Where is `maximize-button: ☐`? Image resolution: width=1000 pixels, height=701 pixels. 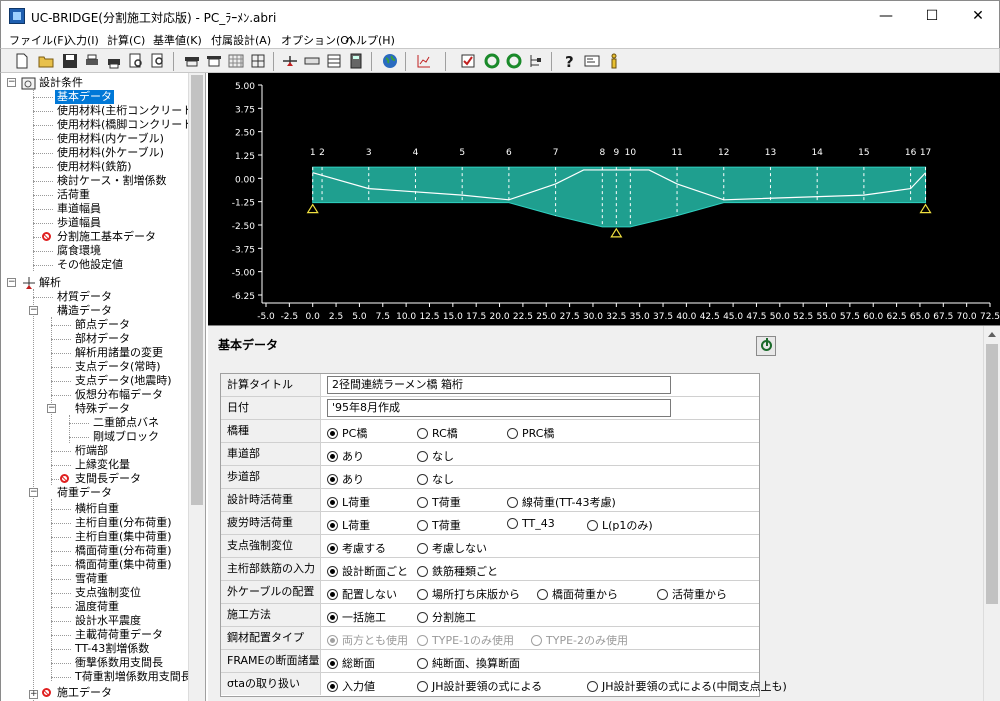
maximize-button: ☐ is located at coordinates (932, 16).